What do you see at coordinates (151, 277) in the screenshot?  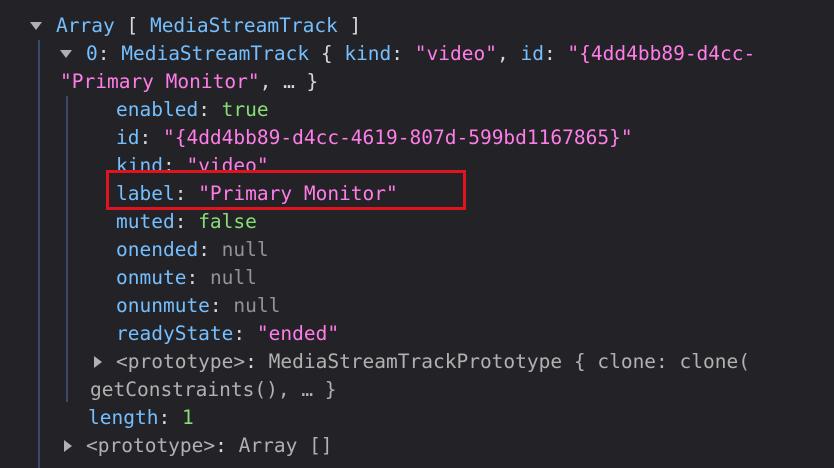 I see `prop-key: onmute` at bounding box center [151, 277].